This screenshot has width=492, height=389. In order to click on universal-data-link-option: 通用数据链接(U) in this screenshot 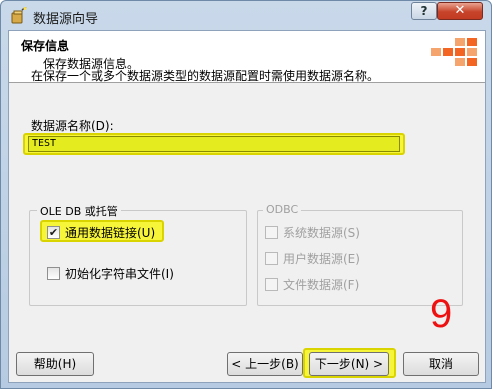, I will do `click(101, 232)`.